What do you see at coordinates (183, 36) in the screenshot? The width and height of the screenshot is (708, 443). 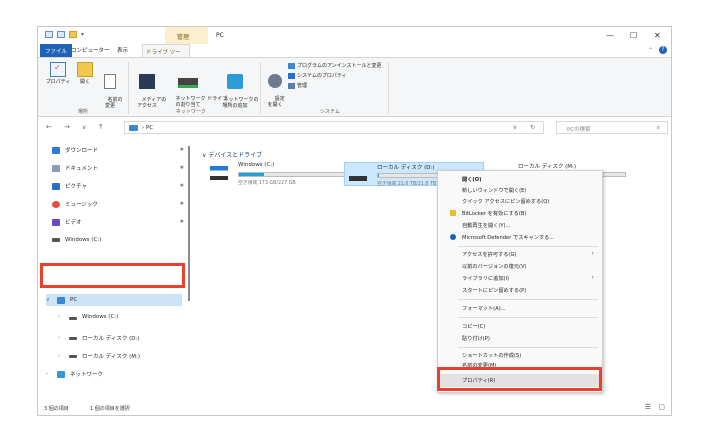 I see `context-tab-label: 管理` at bounding box center [183, 36].